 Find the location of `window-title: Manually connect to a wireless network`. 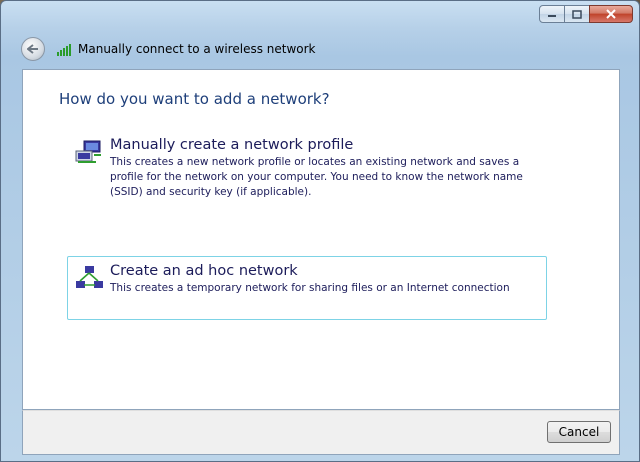

window-title: Manually connect to a wireless network is located at coordinates (197, 49).